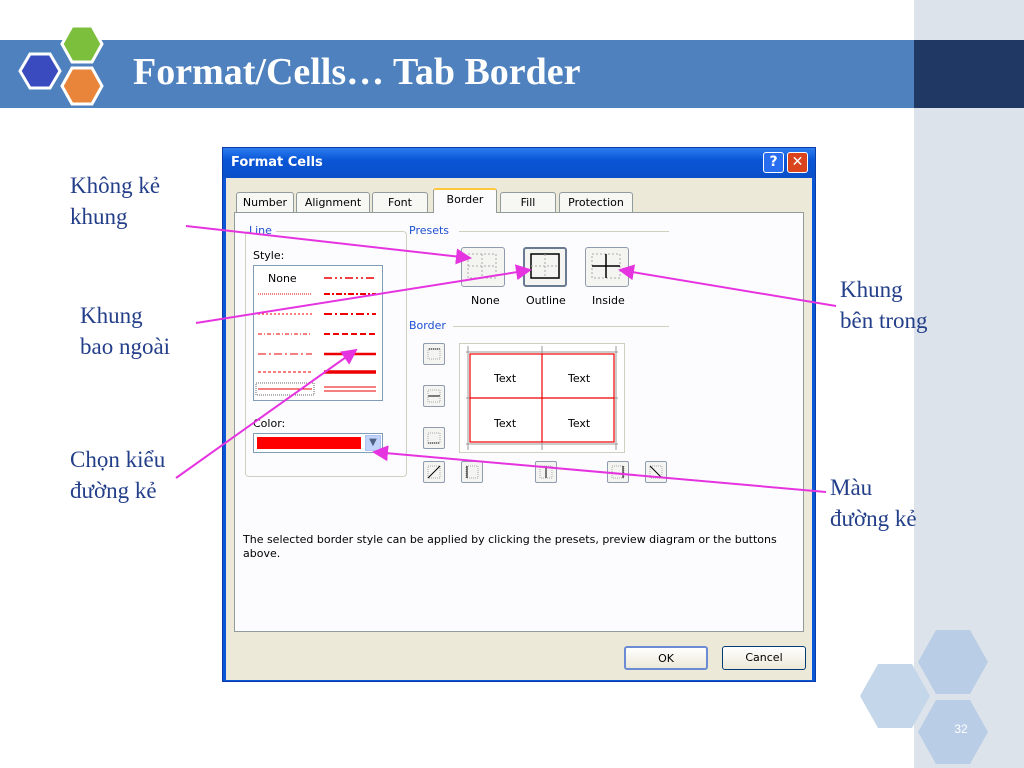 Image resolution: width=1024 pixels, height=768 pixels. Describe the element at coordinates (434, 396) in the screenshot. I see `border-middle-button` at that location.